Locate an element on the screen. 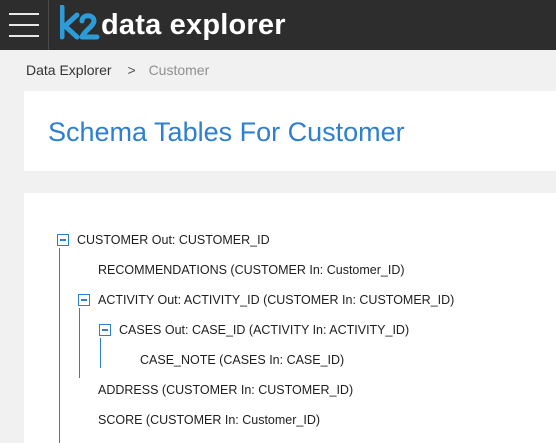  tree-node-case-note: CASE_NOTE (CASES In: CASE_ID) is located at coordinates (242, 360).